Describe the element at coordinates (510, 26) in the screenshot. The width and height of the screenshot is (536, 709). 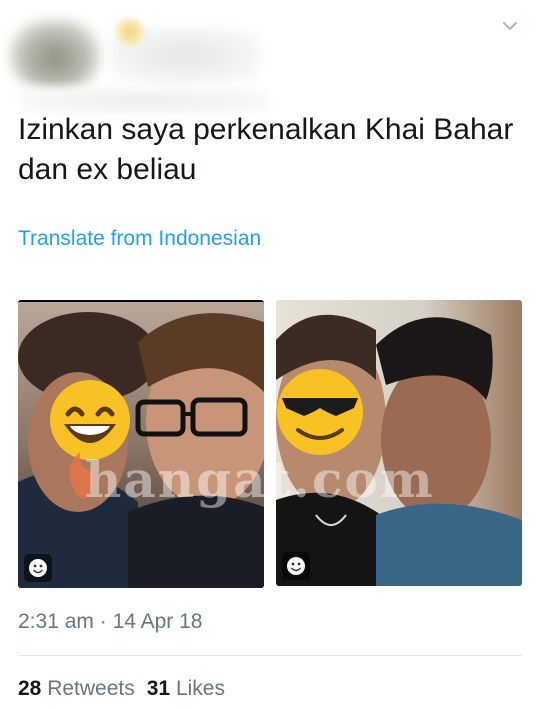
I see `chevron-down-icon` at that location.